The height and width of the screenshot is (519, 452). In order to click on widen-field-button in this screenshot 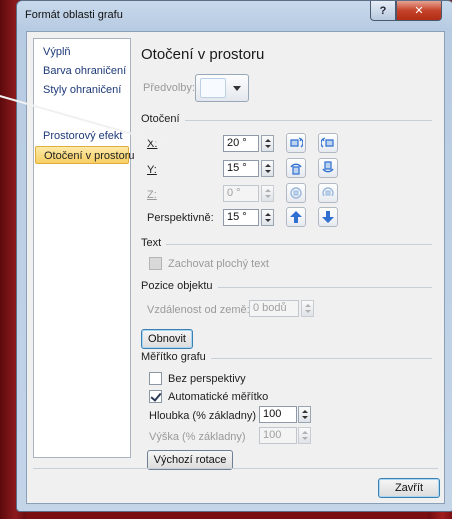, I will do `click(328, 217)`.